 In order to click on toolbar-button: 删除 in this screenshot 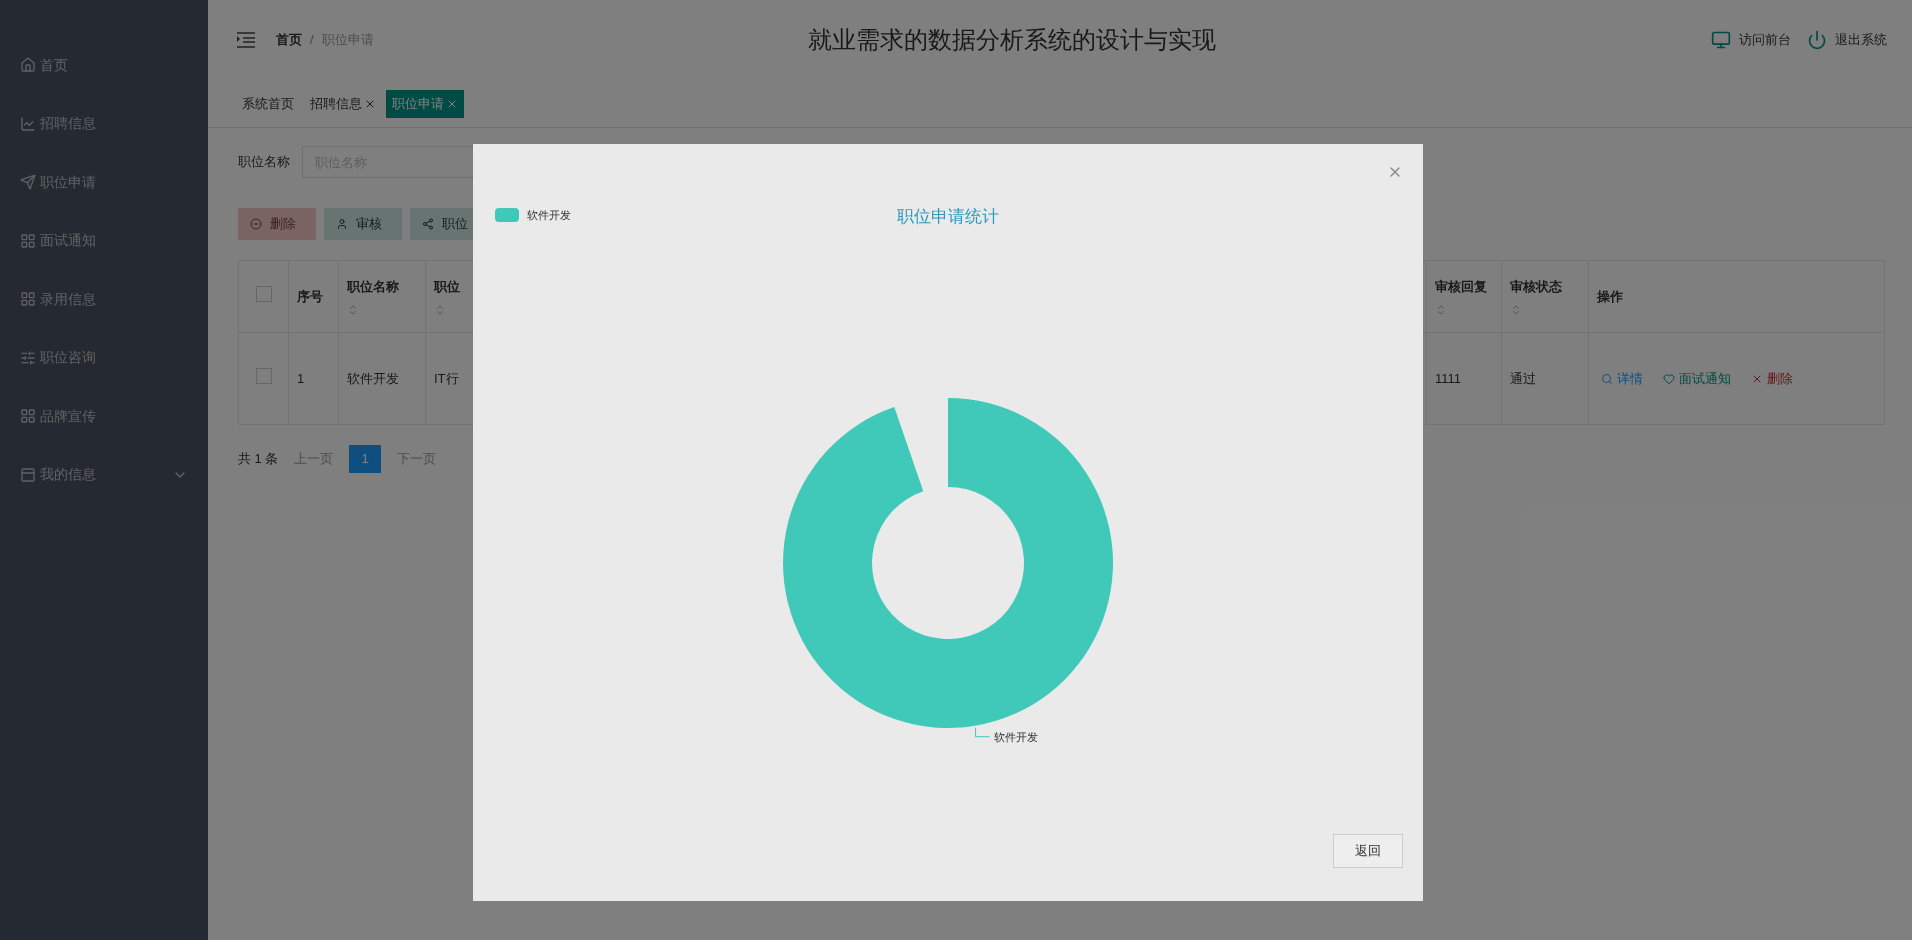, I will do `click(277, 224)`.